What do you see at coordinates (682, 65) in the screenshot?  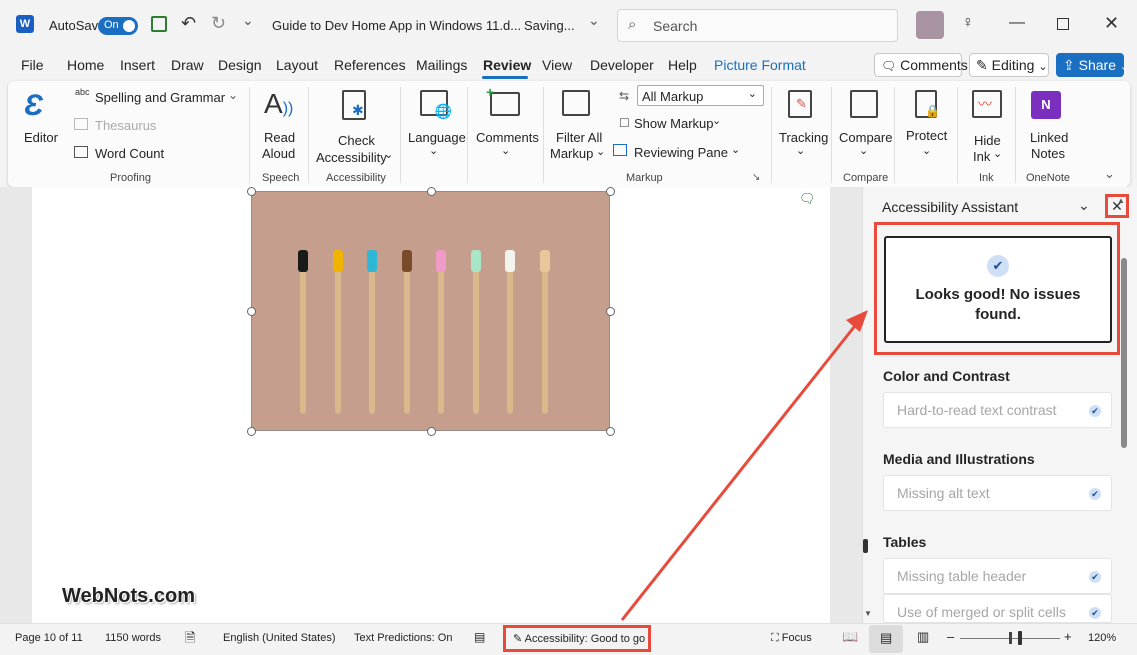 I see `tab-help: Help` at bounding box center [682, 65].